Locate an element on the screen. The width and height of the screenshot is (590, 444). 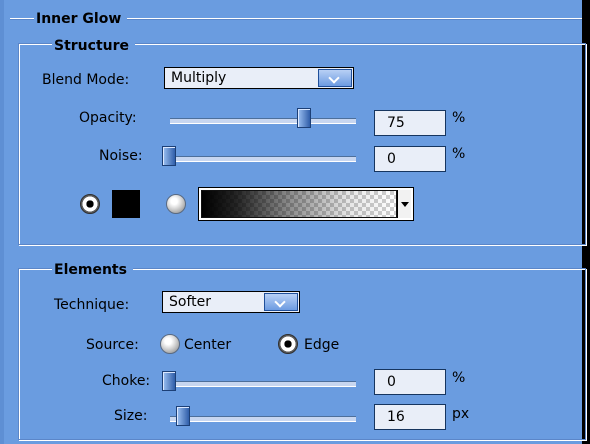
size-input: 16 is located at coordinates (410, 417).